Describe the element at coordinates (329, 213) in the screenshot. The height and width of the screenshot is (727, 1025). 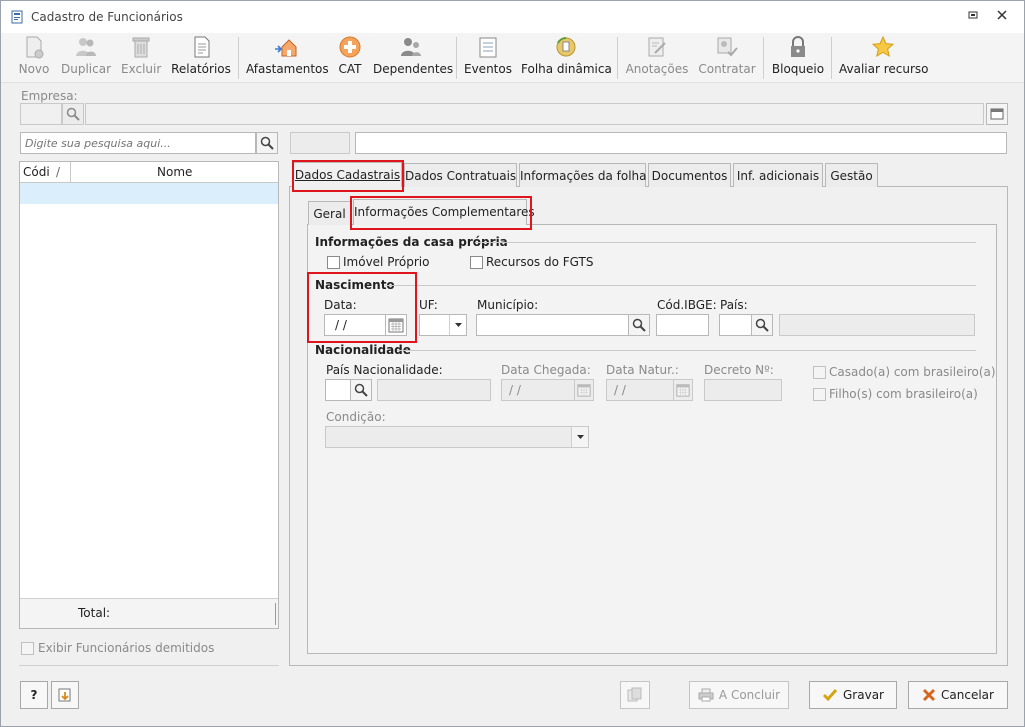
I see `subtab-geral: Geral` at that location.